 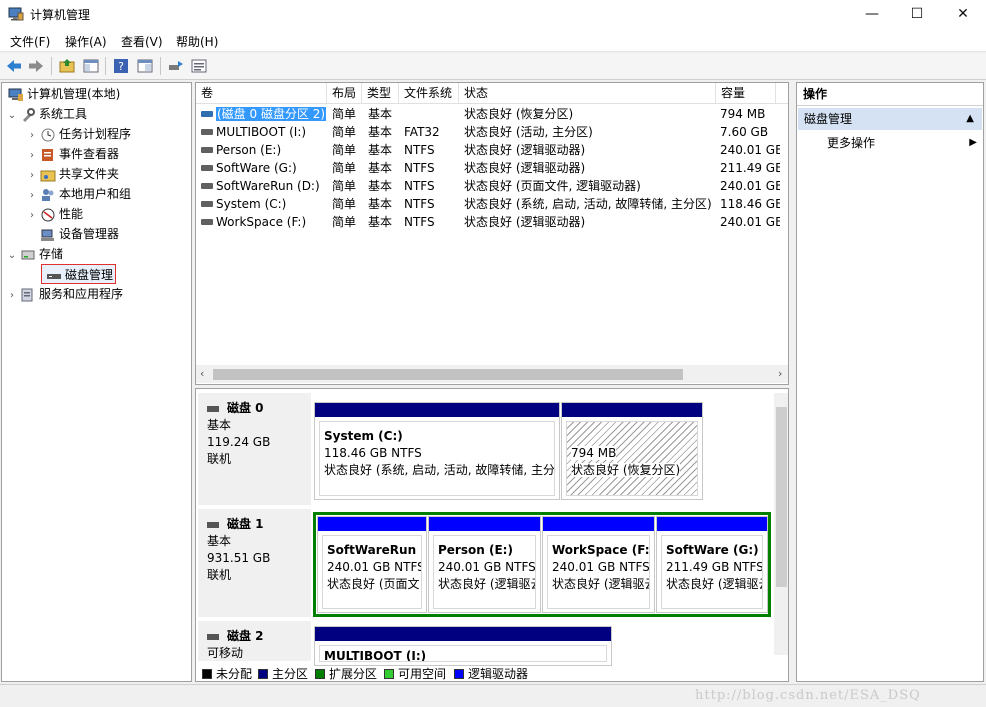 I want to click on tree-shared-folders: › 共享文件夹, so click(x=72, y=174).